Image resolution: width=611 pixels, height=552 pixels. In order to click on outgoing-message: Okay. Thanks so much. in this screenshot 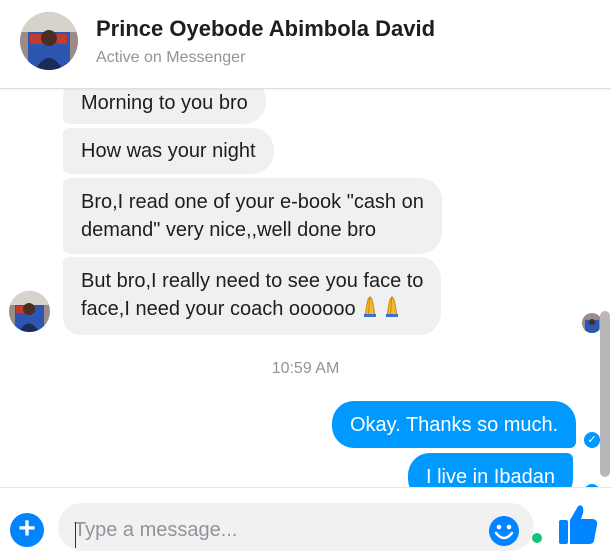, I will do `click(454, 424)`.